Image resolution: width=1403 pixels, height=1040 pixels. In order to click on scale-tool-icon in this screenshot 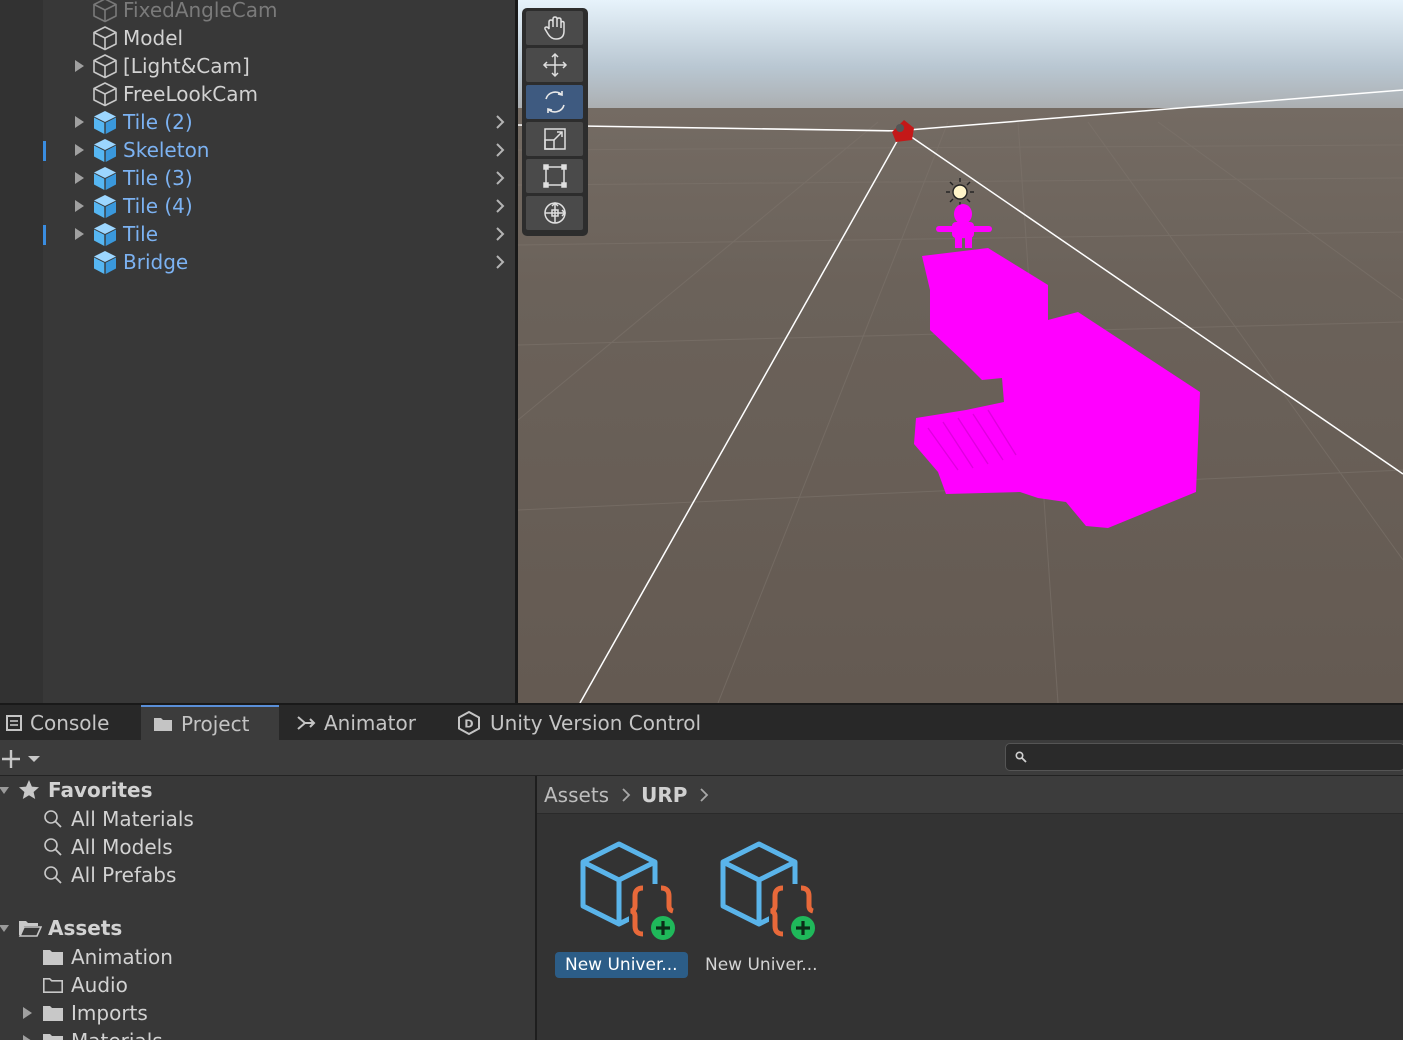, I will do `click(555, 139)`.